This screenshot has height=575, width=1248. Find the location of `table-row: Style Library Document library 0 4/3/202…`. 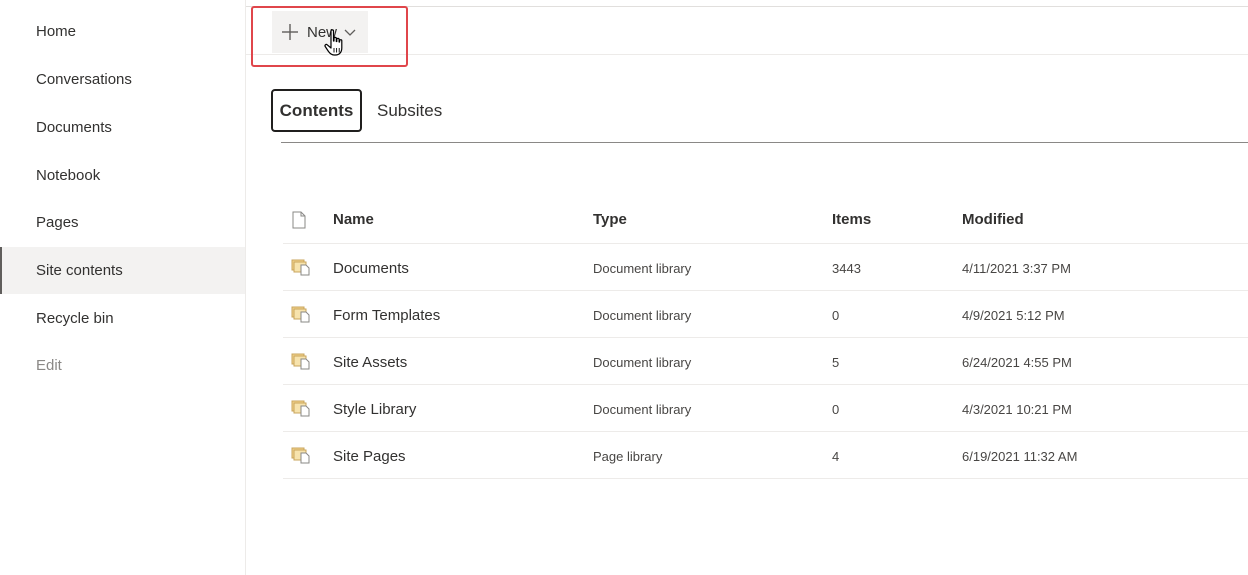

table-row: Style Library Document library 0 4/3/202… is located at coordinates (765, 408).